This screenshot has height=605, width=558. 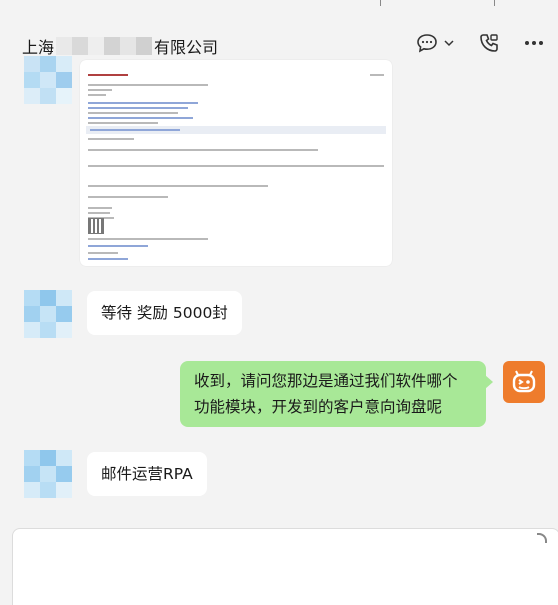 What do you see at coordinates (333, 394) in the screenshot?
I see `message-bubble-mine: 收到，请问您那边是通过我们软件哪个 功能模块，开发到的客户意向询盘呢` at bounding box center [333, 394].